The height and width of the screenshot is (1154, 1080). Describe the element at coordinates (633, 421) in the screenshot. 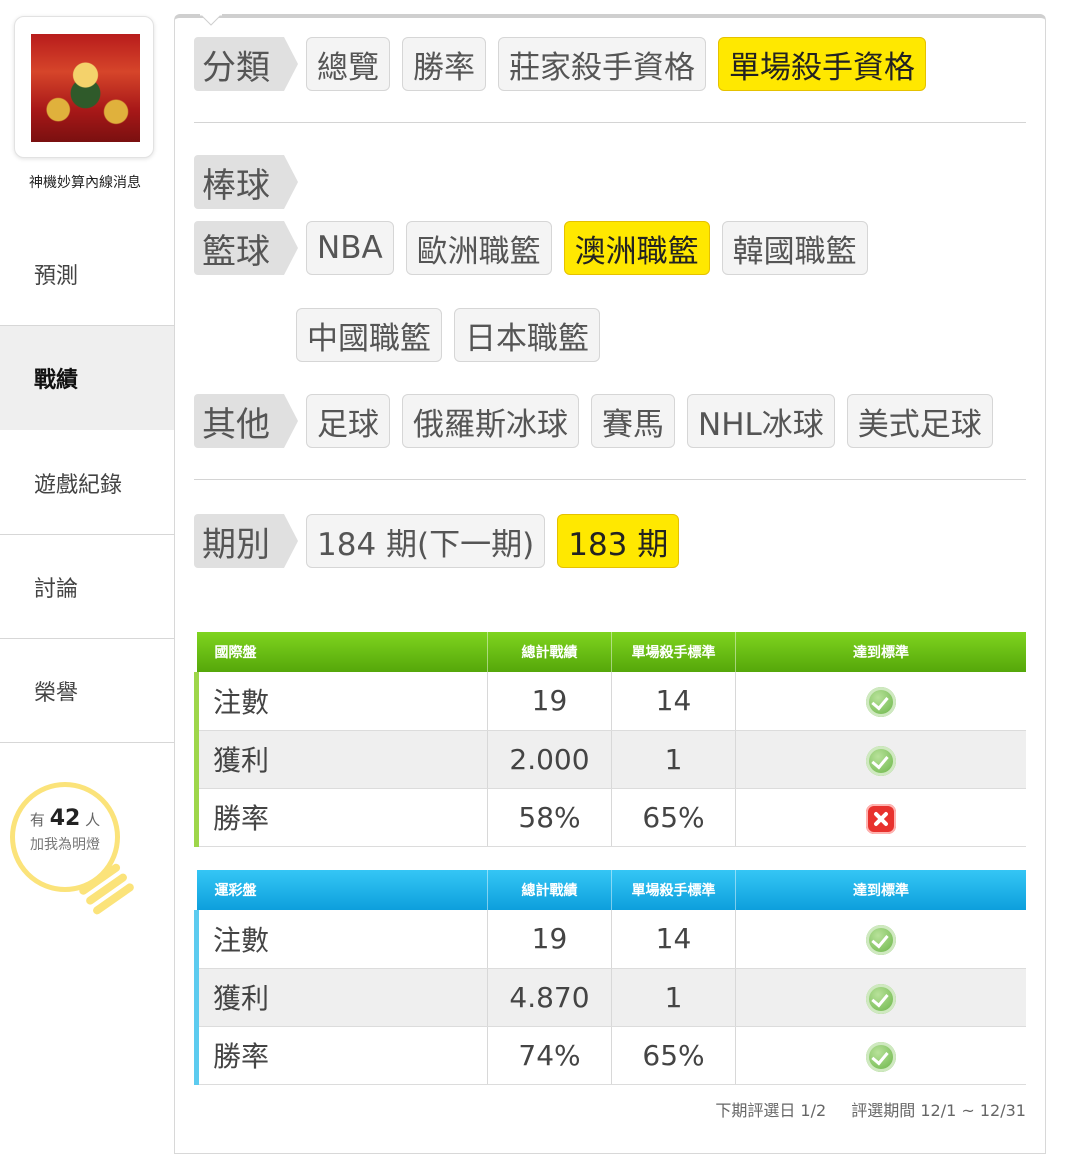

I see `sport-horse-racing: 賽馬` at that location.